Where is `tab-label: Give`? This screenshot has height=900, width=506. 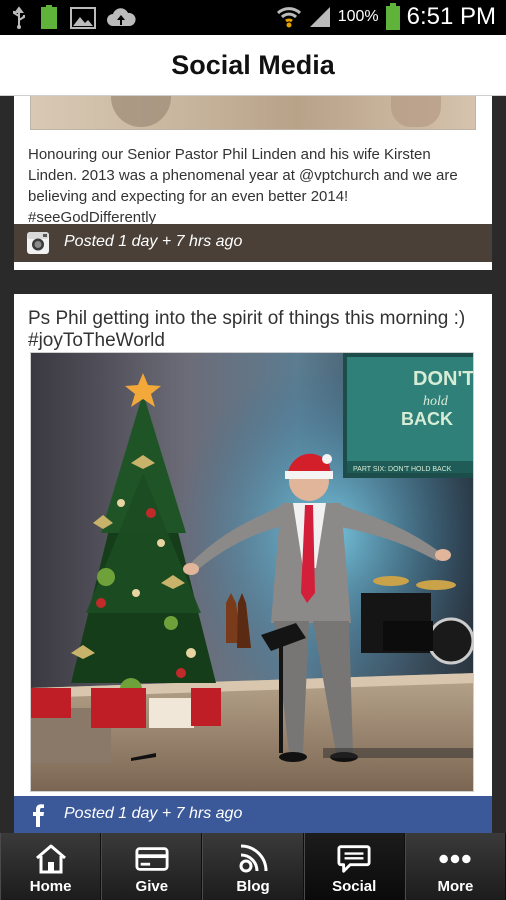 tab-label: Give is located at coordinates (152, 886).